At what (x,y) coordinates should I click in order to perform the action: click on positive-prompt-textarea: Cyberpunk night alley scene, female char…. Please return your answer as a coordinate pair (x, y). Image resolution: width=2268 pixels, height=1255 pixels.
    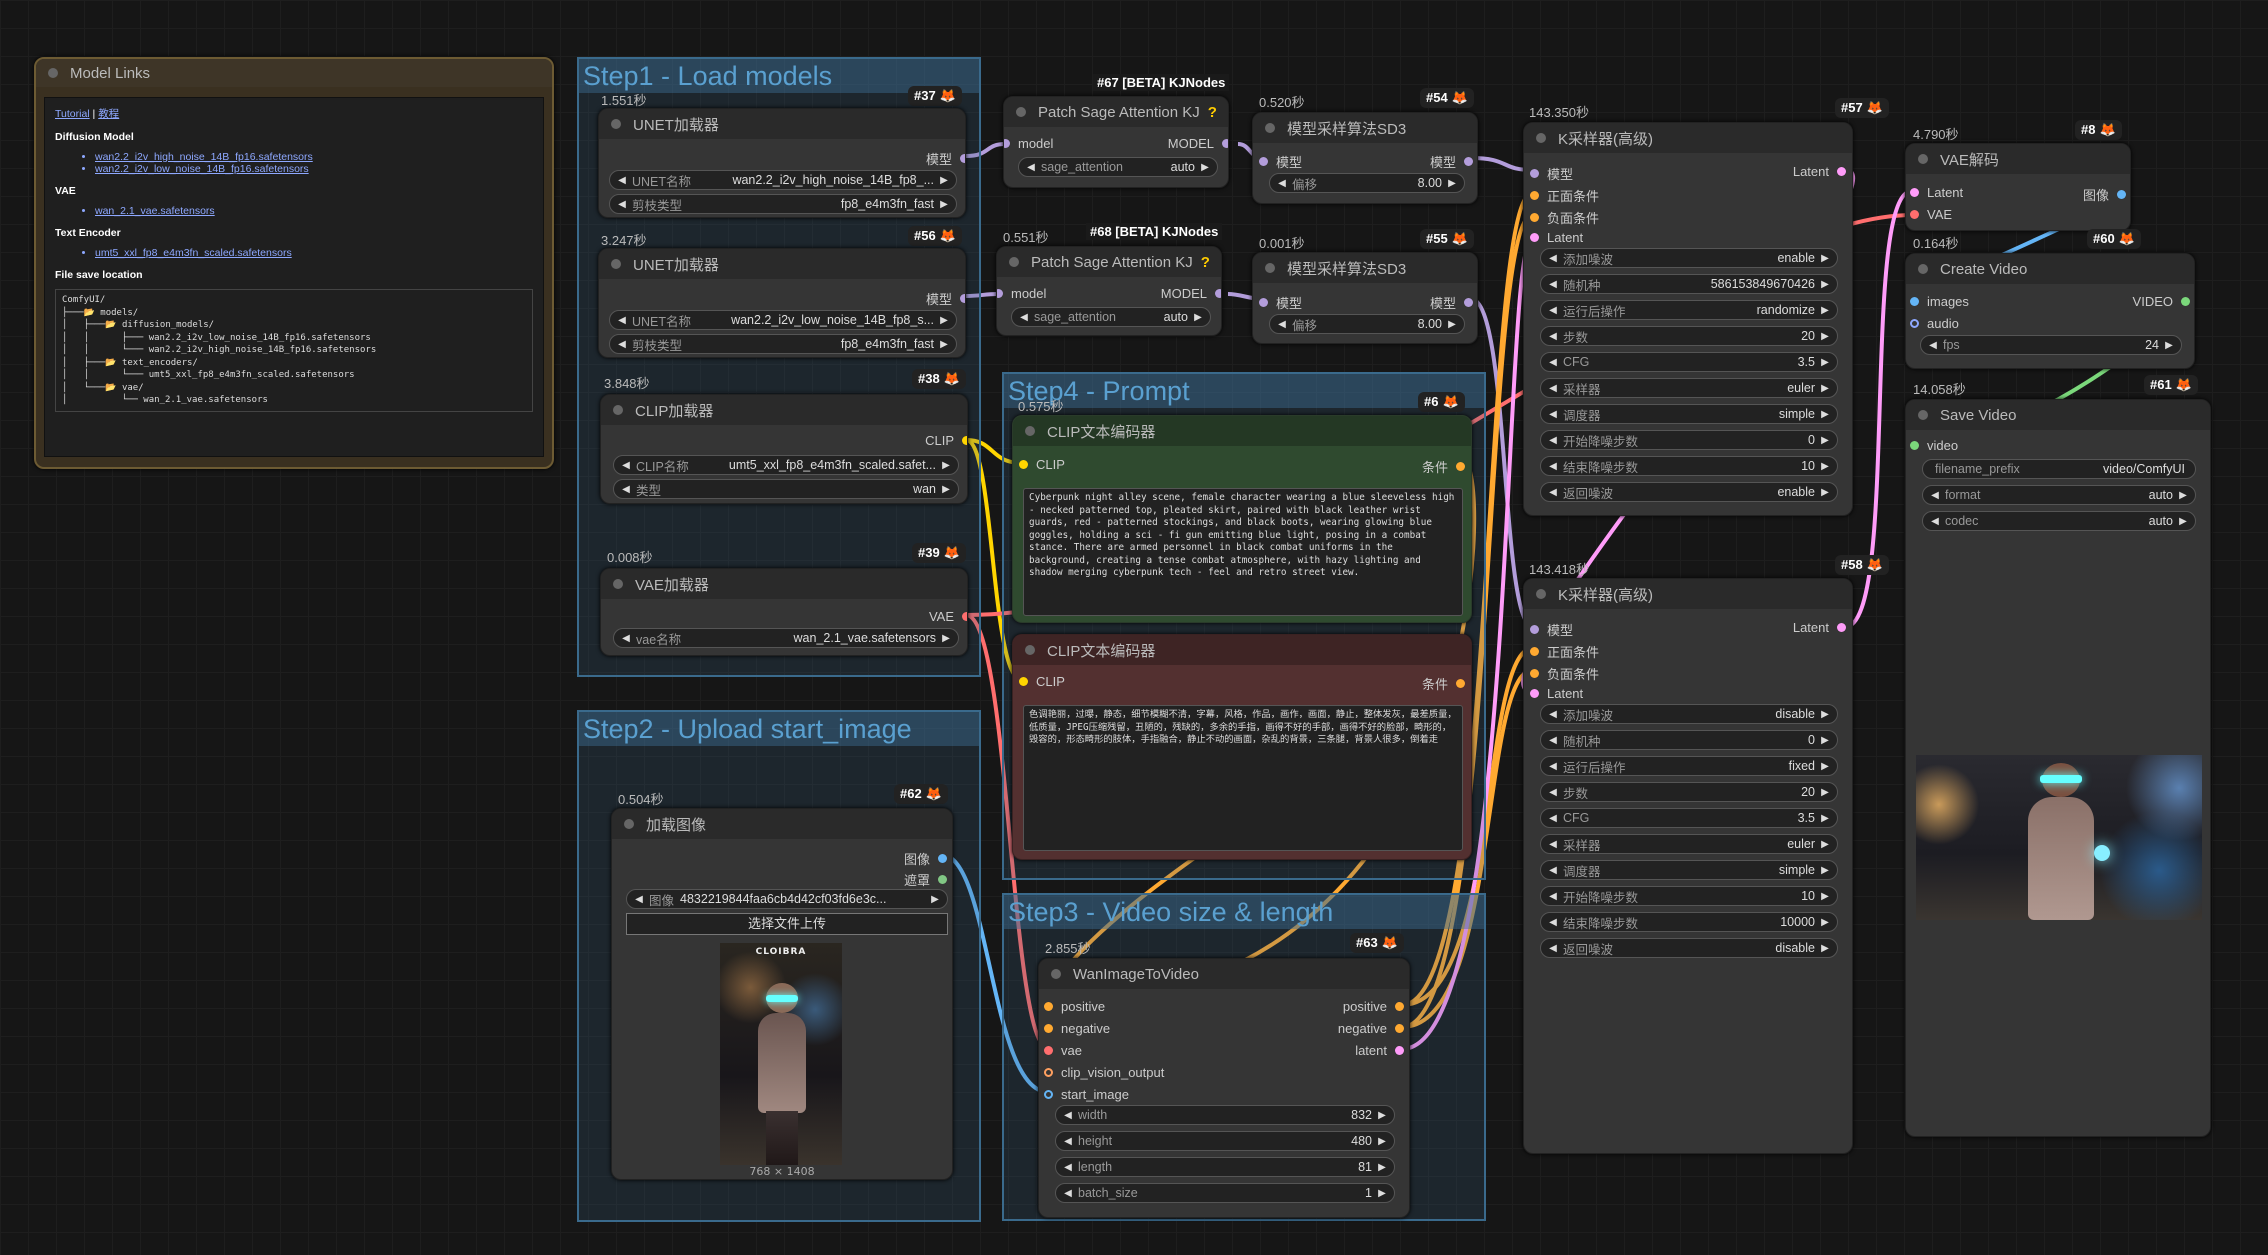
    Looking at the image, I should click on (1243, 552).